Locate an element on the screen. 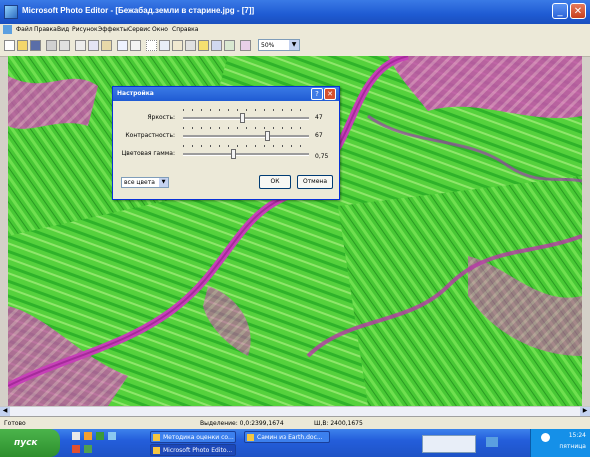 This screenshot has height=457, width=590. brightness-slider is located at coordinates (246, 118).